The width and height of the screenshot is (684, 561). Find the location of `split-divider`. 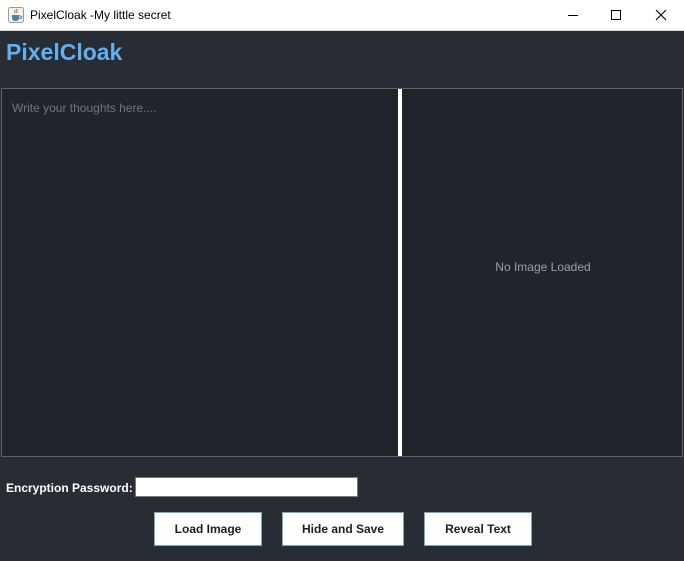

split-divider is located at coordinates (400, 272).